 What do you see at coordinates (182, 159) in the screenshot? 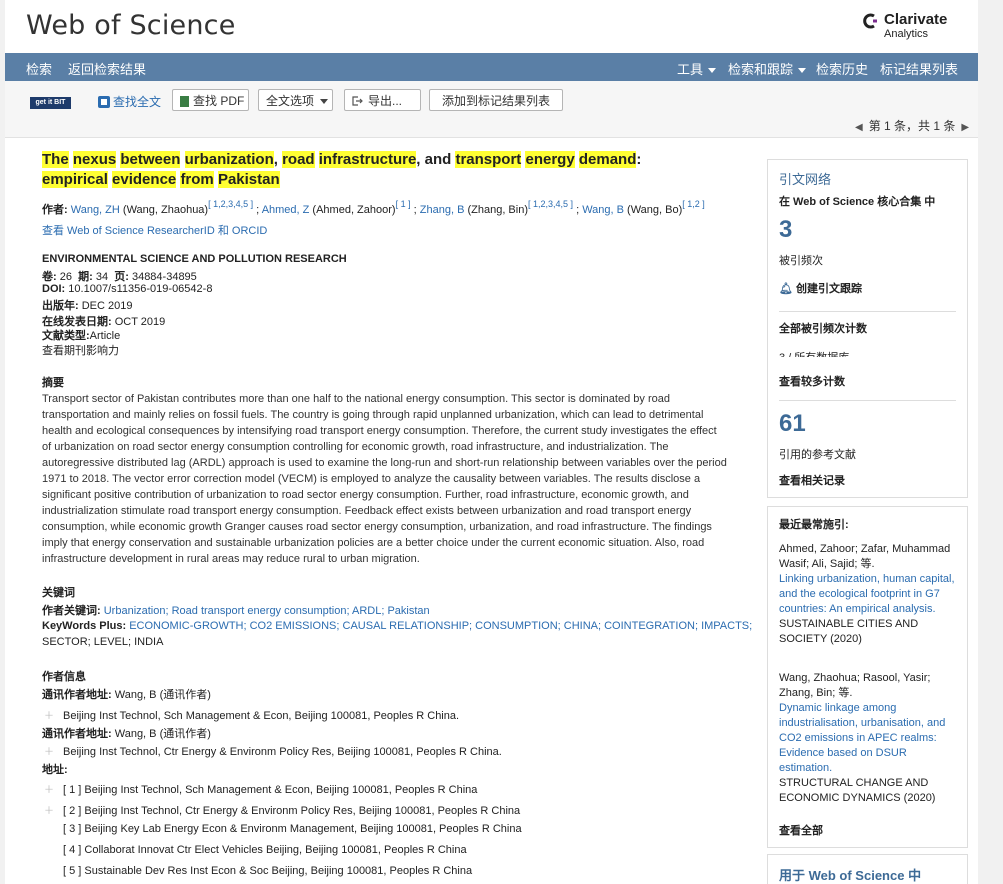
I see `title-sep` at bounding box center [182, 159].